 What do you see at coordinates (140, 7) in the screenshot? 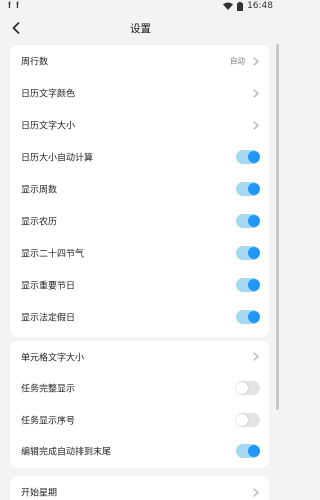
I see `status-bar: 𝐟 𝐟 16:48` at bounding box center [140, 7].